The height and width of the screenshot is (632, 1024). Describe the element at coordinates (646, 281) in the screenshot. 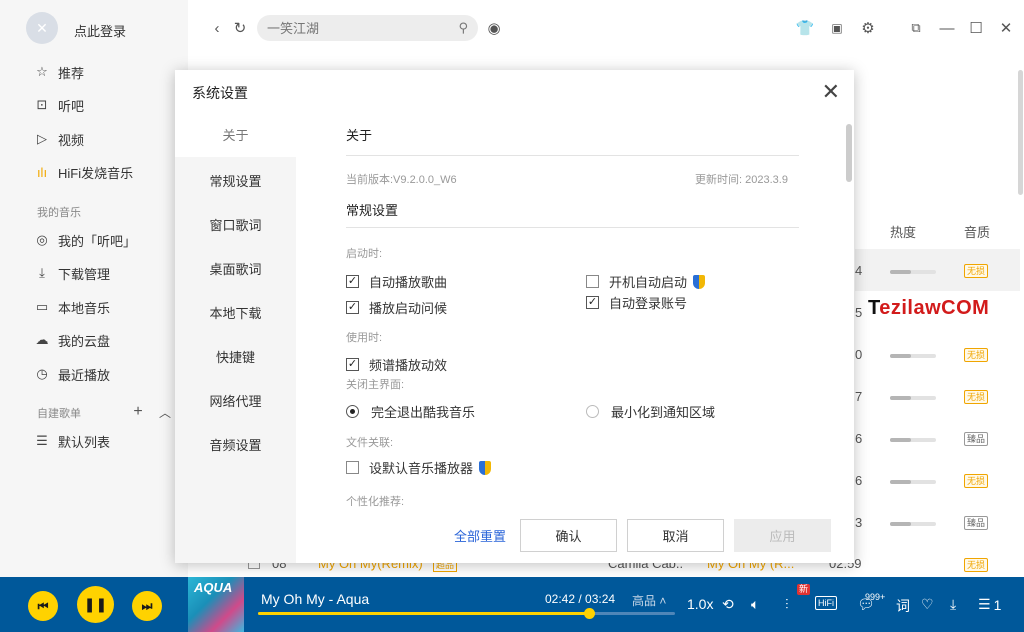

I see `boot-start-checkbox: 开机自动启动` at that location.